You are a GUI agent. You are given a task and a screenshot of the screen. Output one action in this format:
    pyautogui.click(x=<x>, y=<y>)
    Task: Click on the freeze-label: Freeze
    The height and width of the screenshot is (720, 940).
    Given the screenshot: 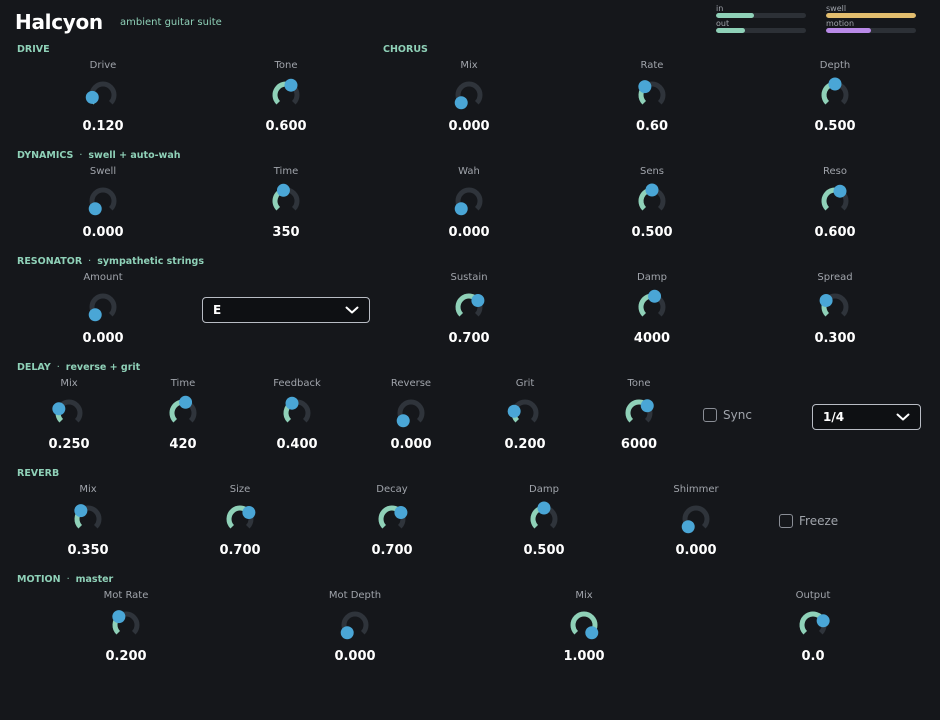 What is the action you would take?
    pyautogui.click(x=819, y=521)
    